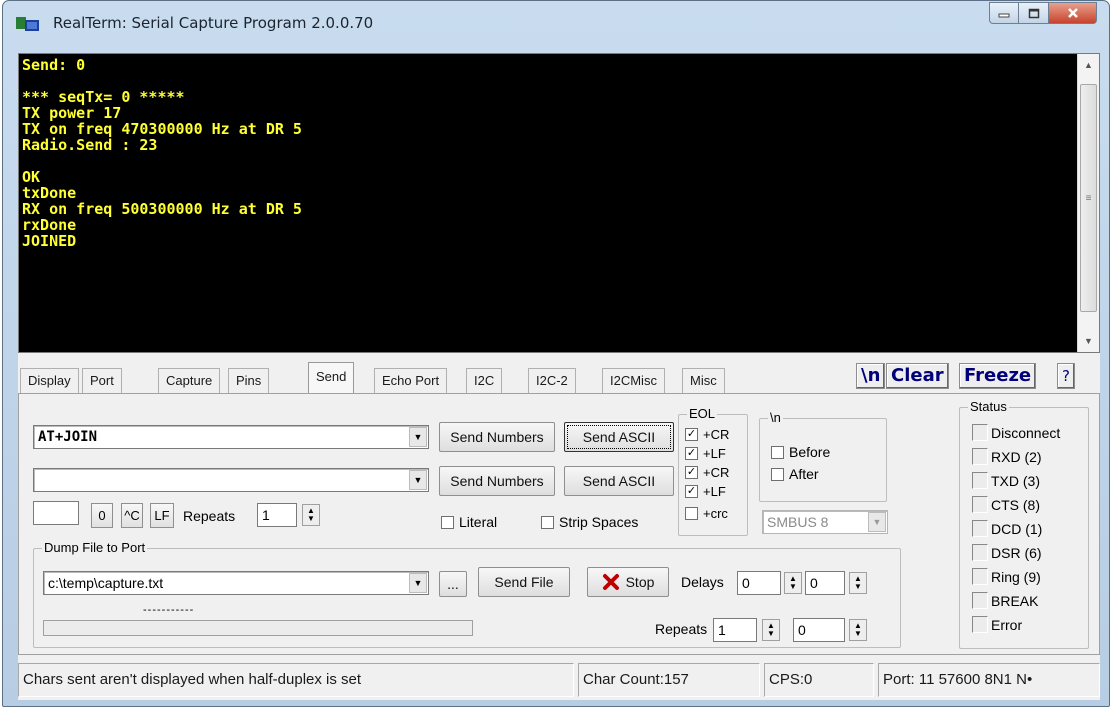 The height and width of the screenshot is (709, 1112). What do you see at coordinates (552, 381) in the screenshot?
I see `tab-i2c-2: I2C-2` at bounding box center [552, 381].